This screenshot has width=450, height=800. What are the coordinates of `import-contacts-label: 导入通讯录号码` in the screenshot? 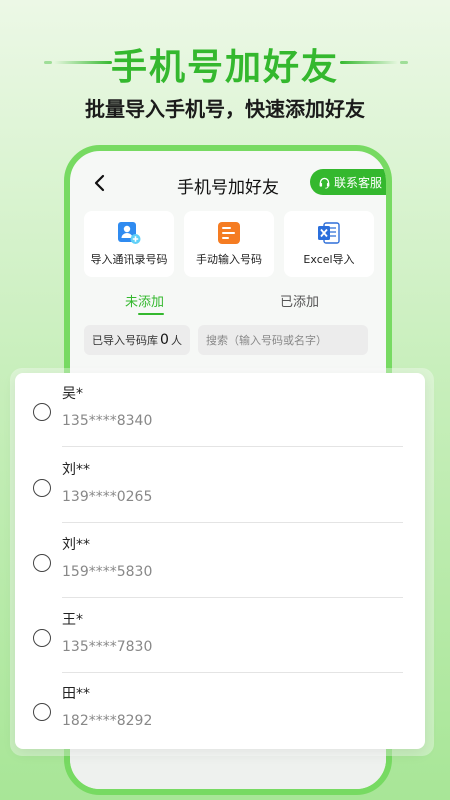 It's located at (129, 259).